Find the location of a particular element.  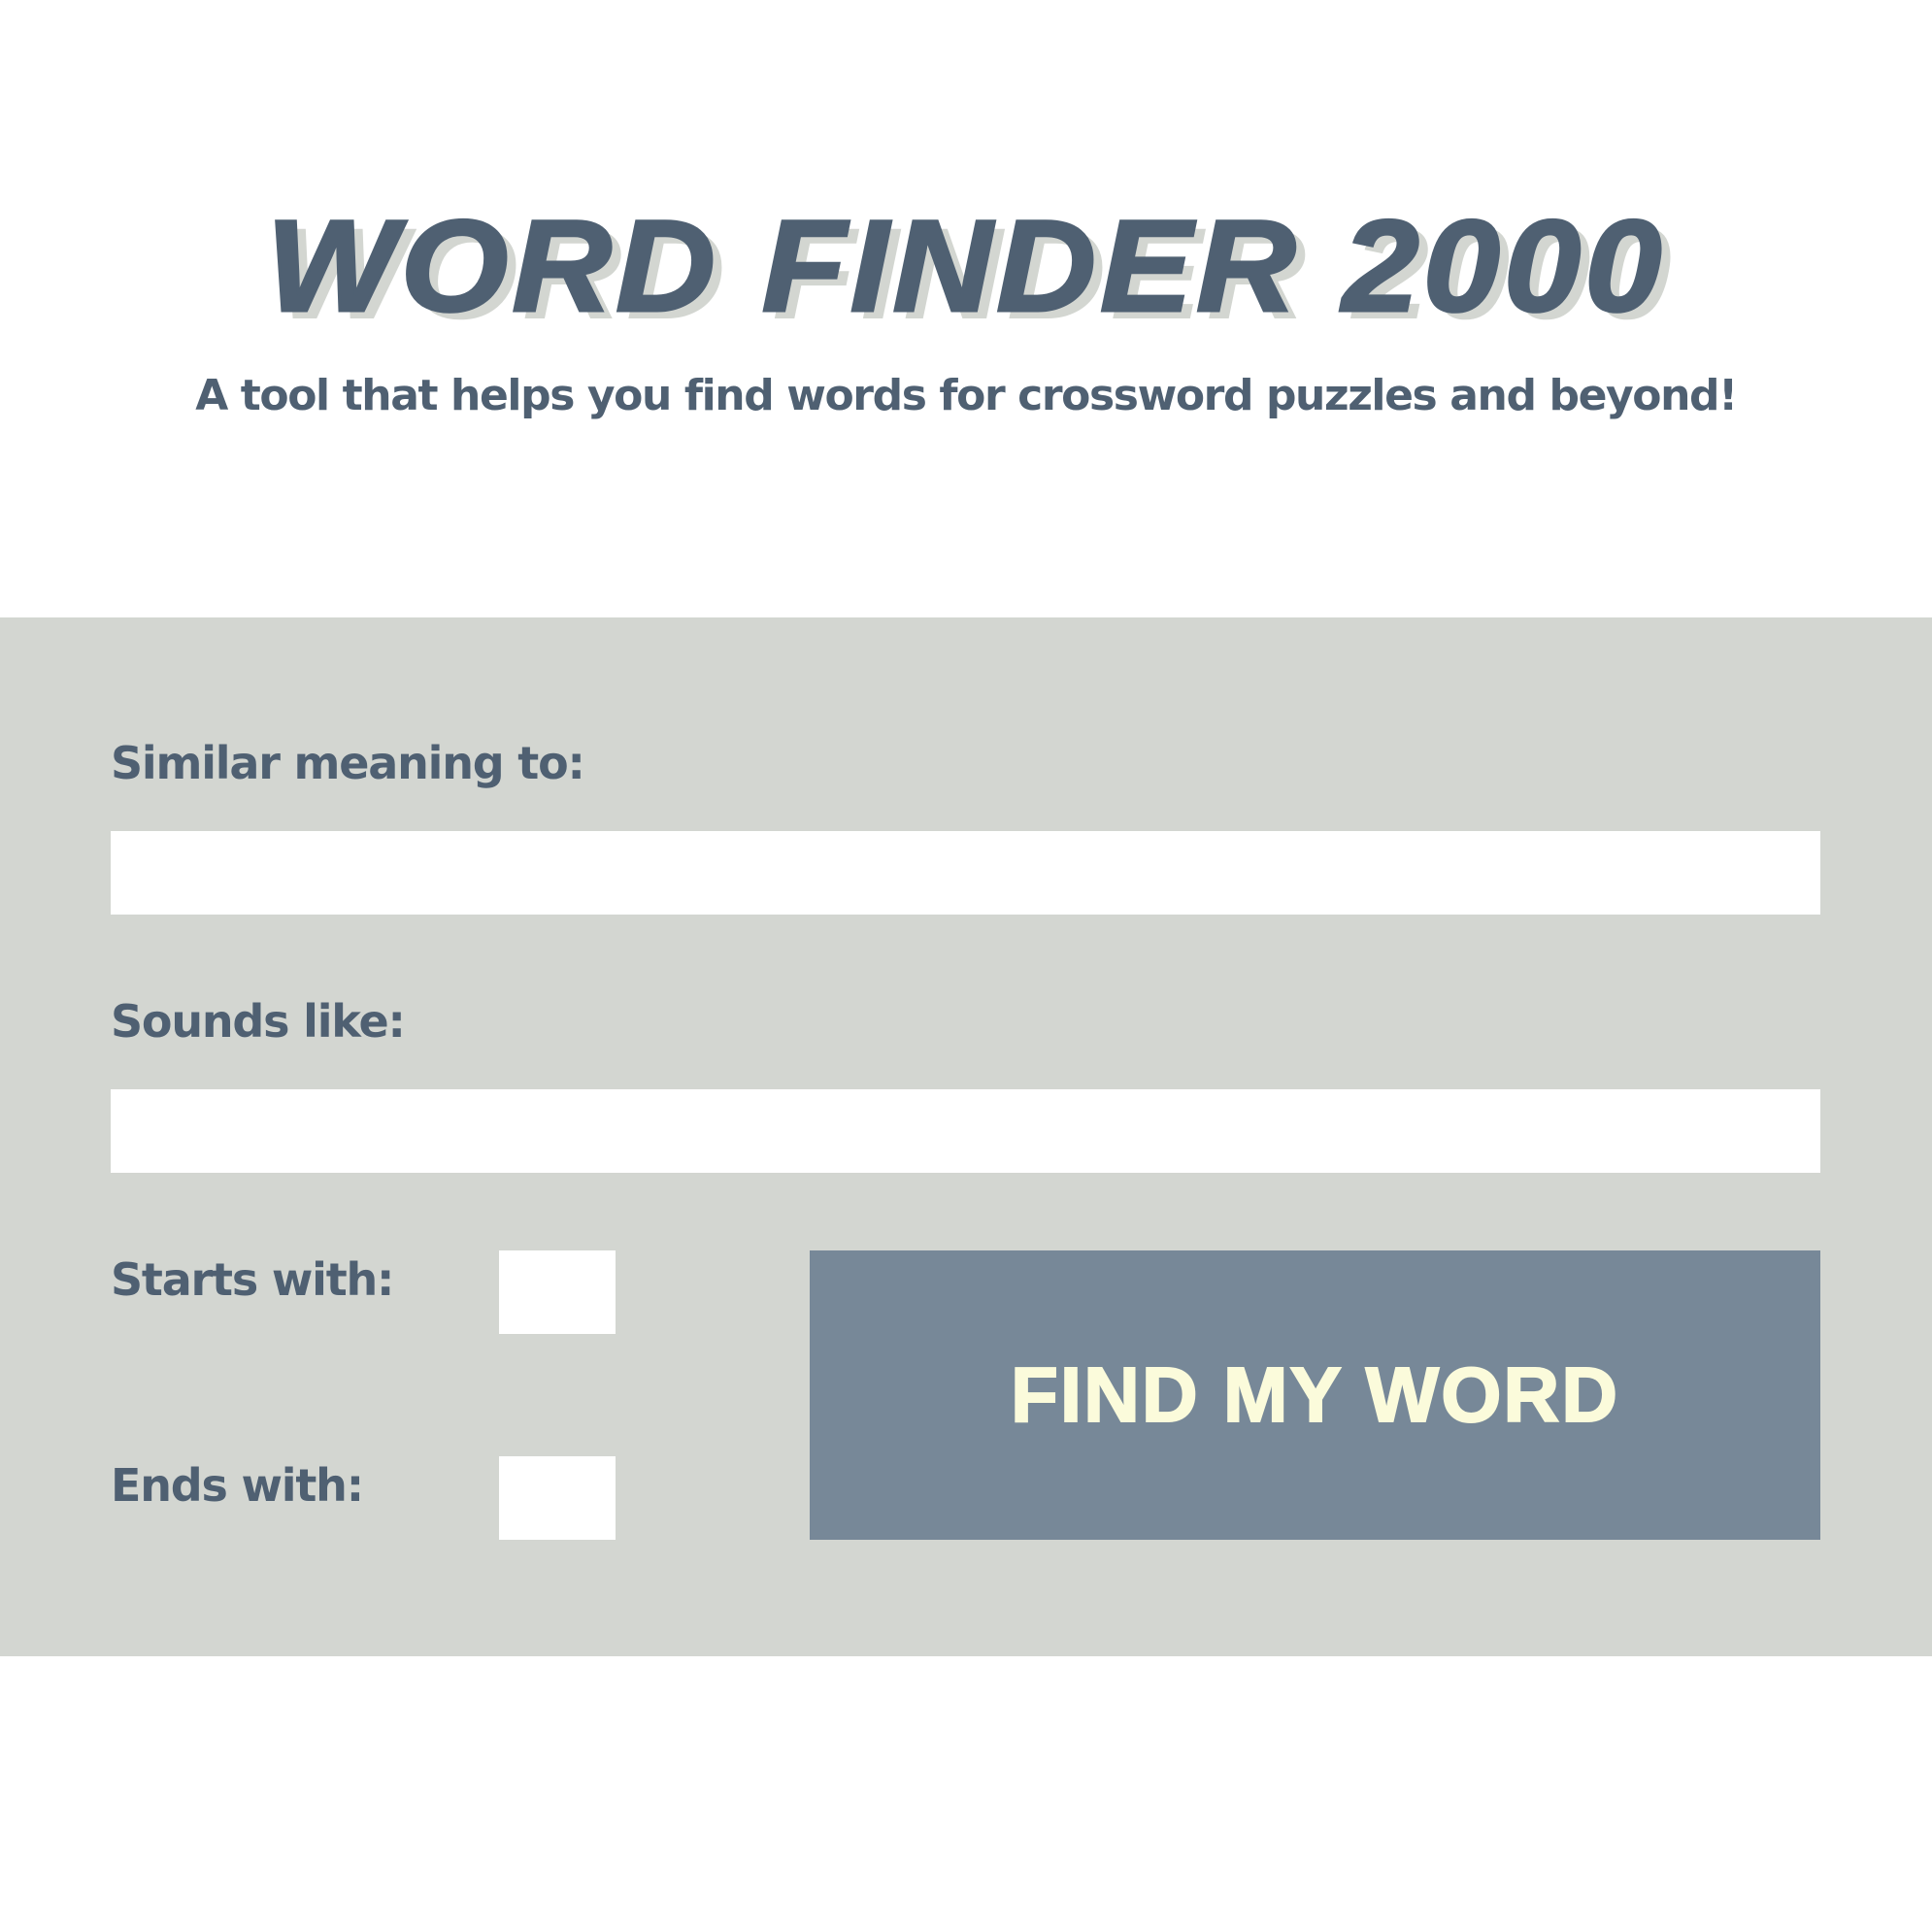

page-footer-space is located at coordinates (966, 1794).